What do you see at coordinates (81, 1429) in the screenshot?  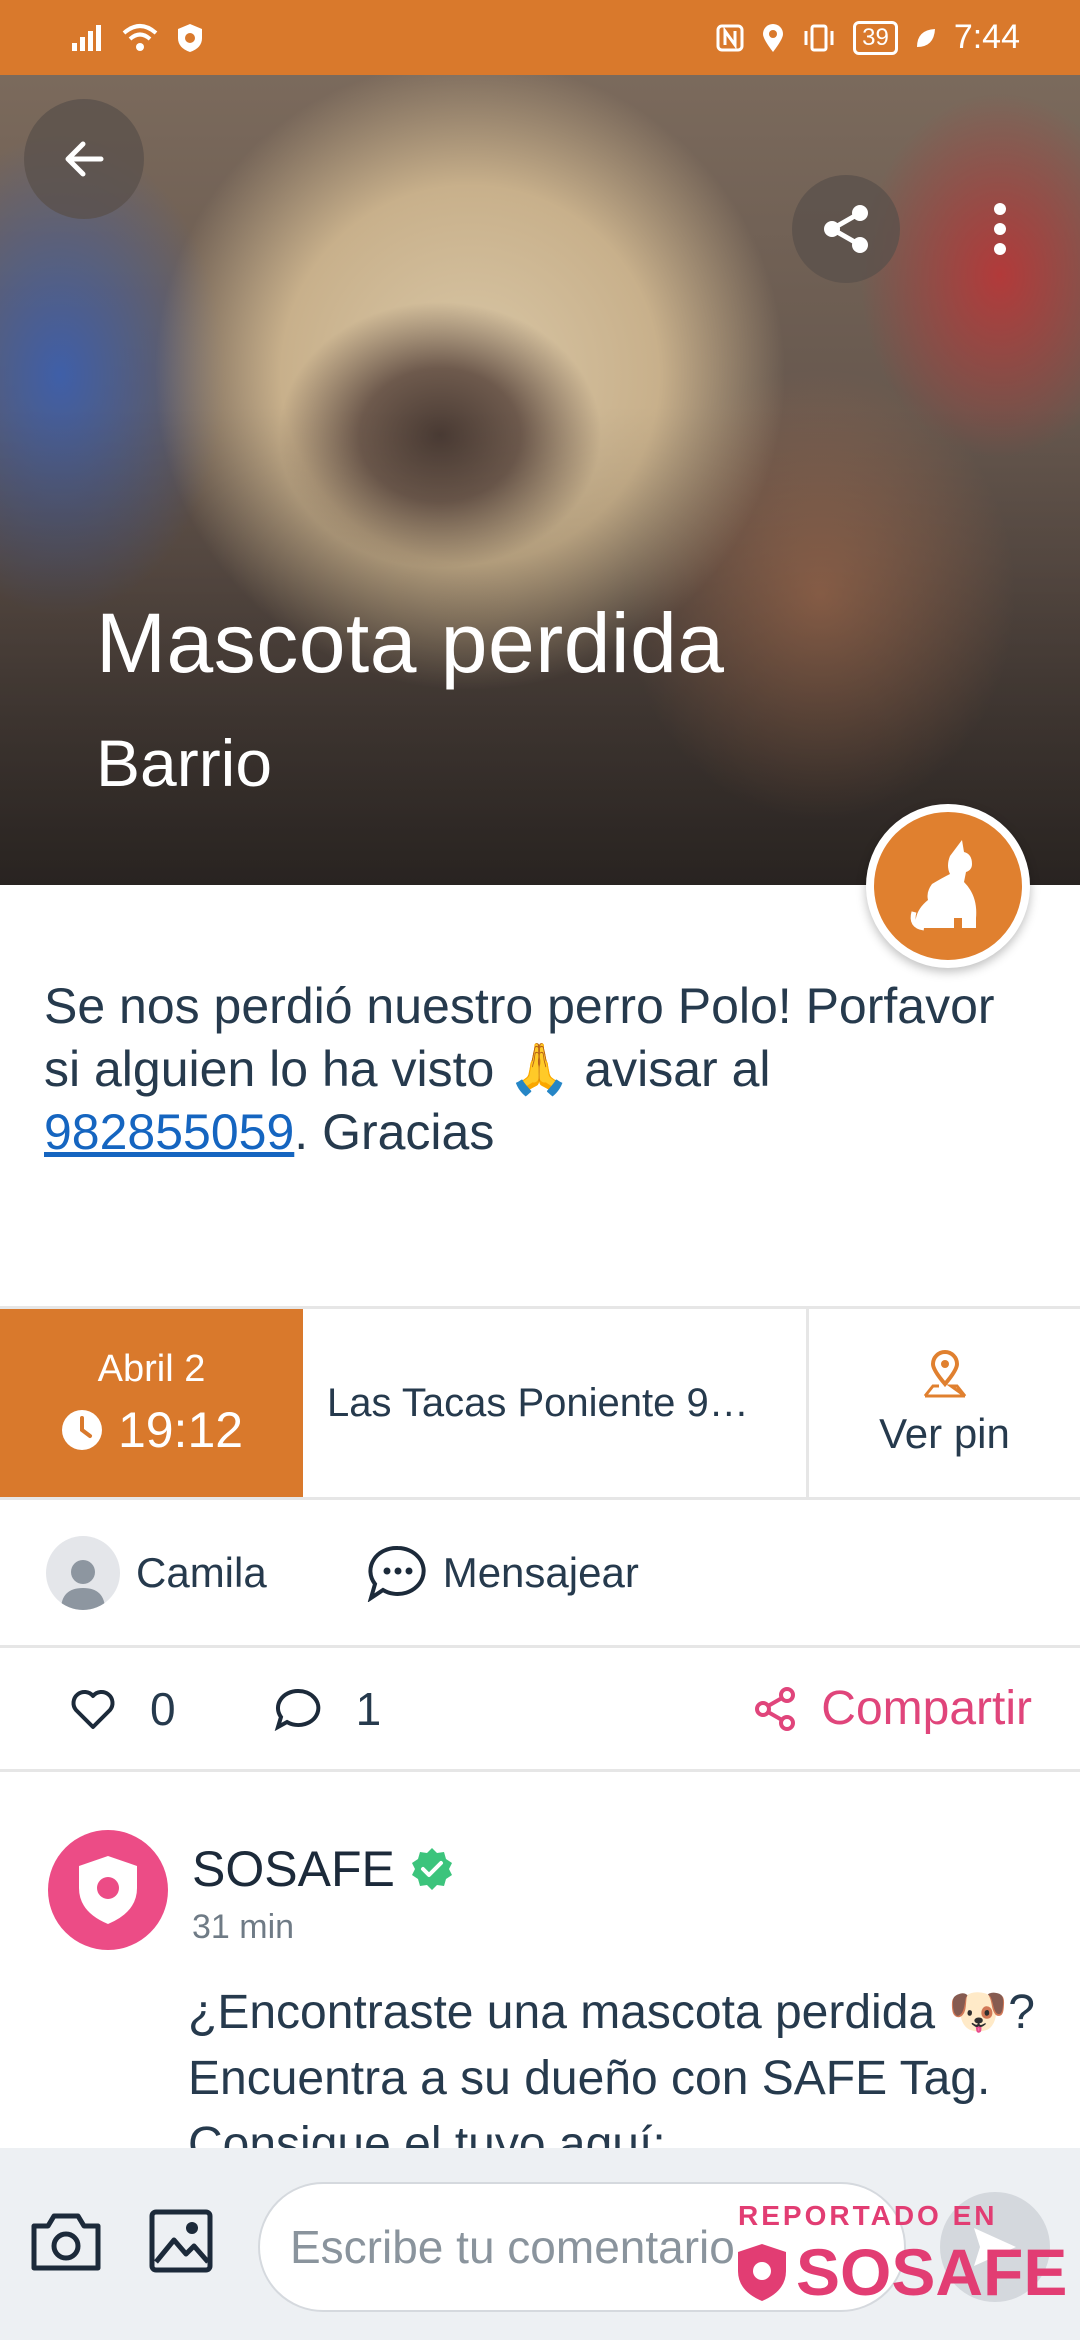 I see `clock-icon` at bounding box center [81, 1429].